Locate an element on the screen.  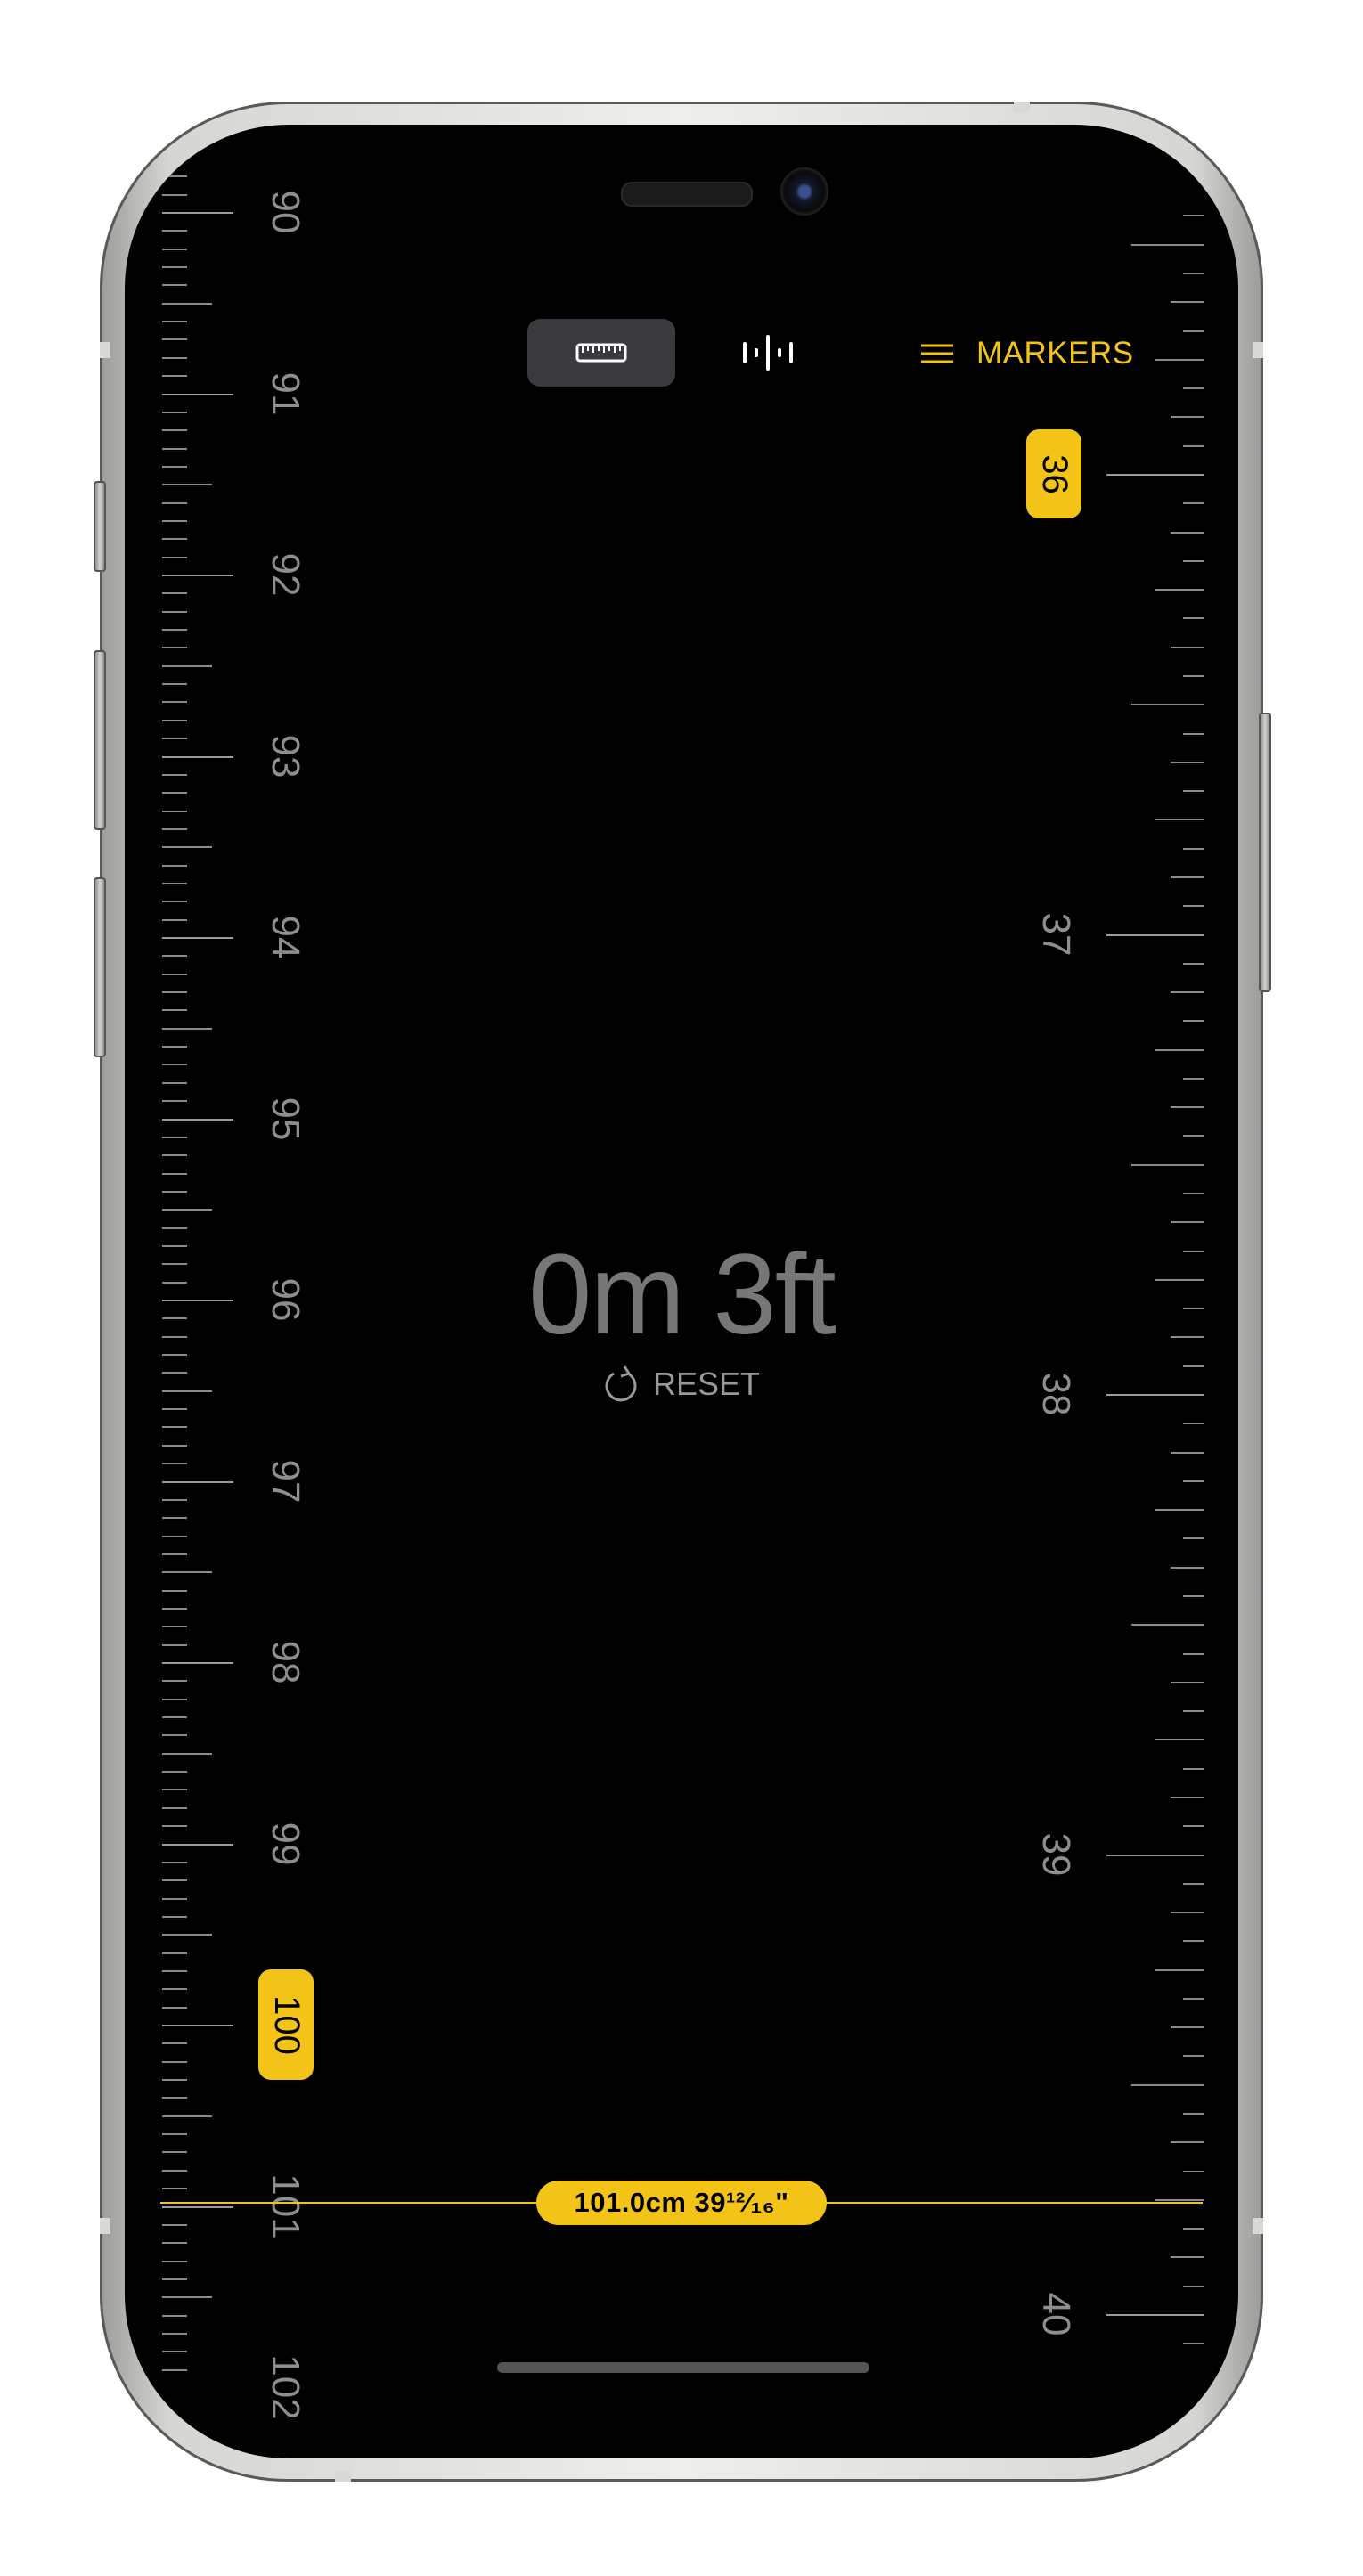
inch-highlight-badge: 36 is located at coordinates (1053, 474).